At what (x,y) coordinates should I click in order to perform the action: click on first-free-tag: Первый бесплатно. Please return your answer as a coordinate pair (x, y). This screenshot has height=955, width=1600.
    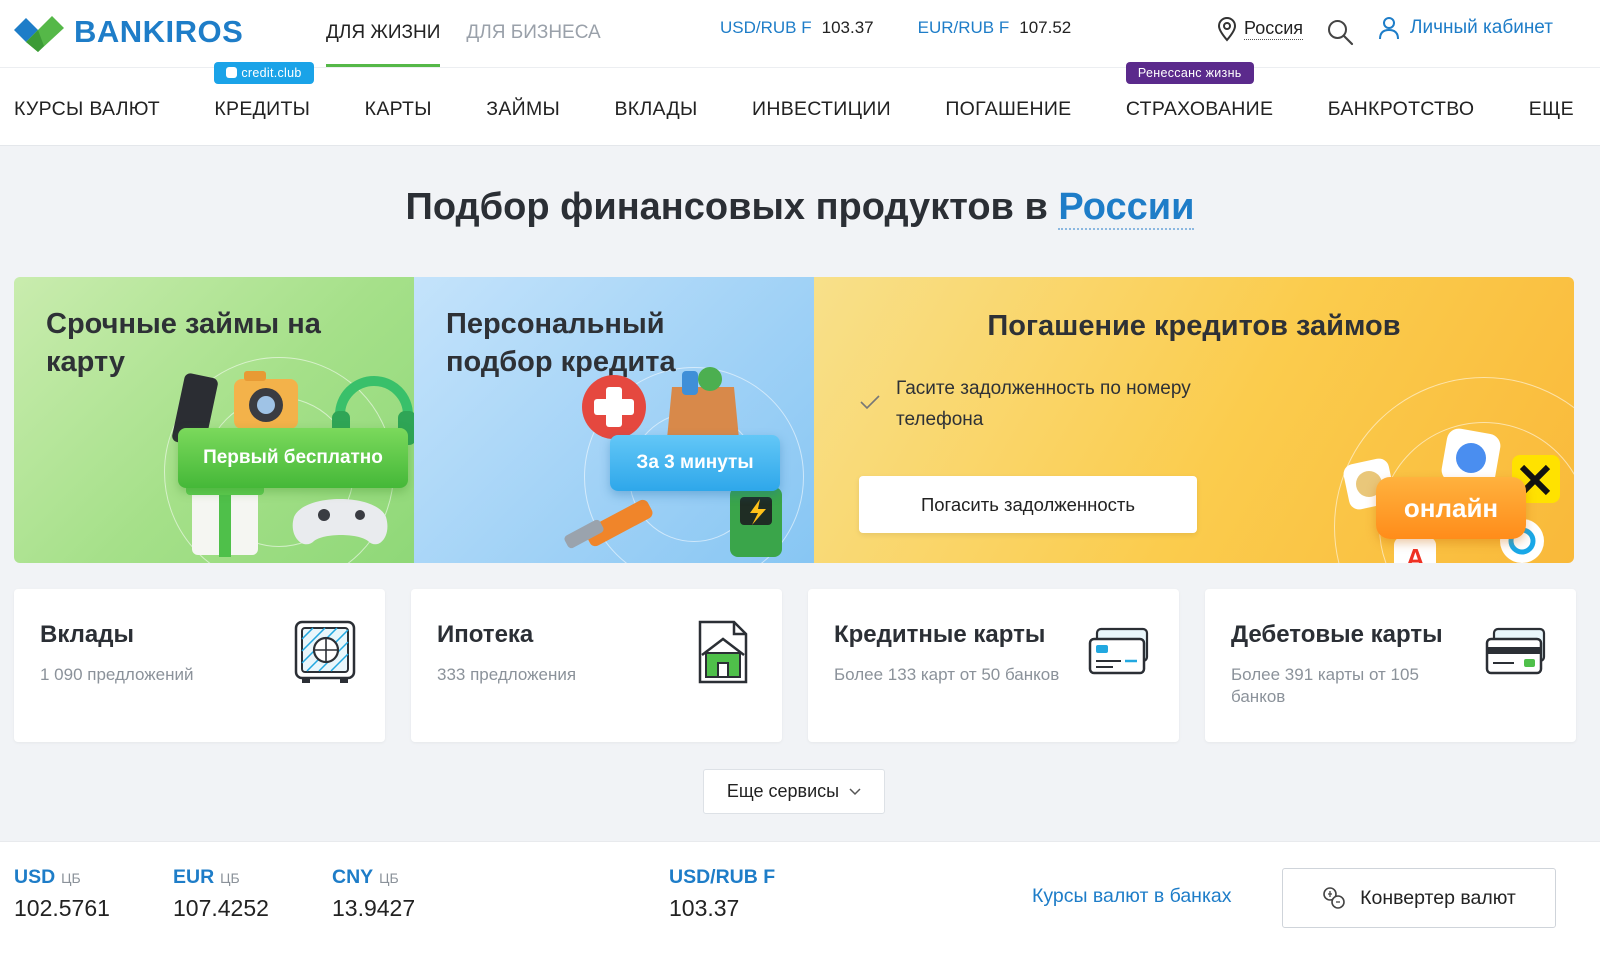
    Looking at the image, I should click on (293, 458).